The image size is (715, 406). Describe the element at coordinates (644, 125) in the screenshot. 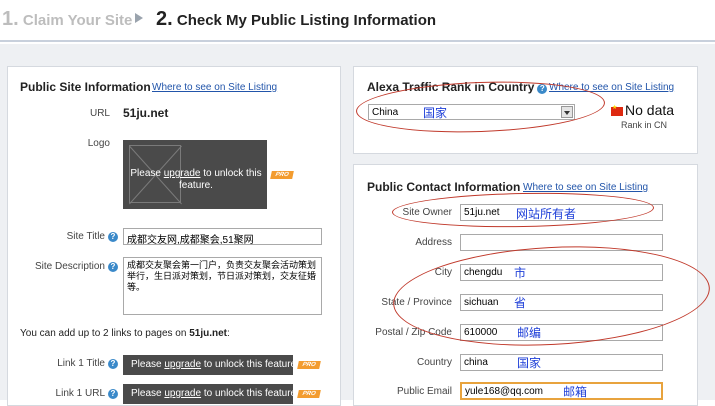

I see `rank-label: Rank in CN` at that location.